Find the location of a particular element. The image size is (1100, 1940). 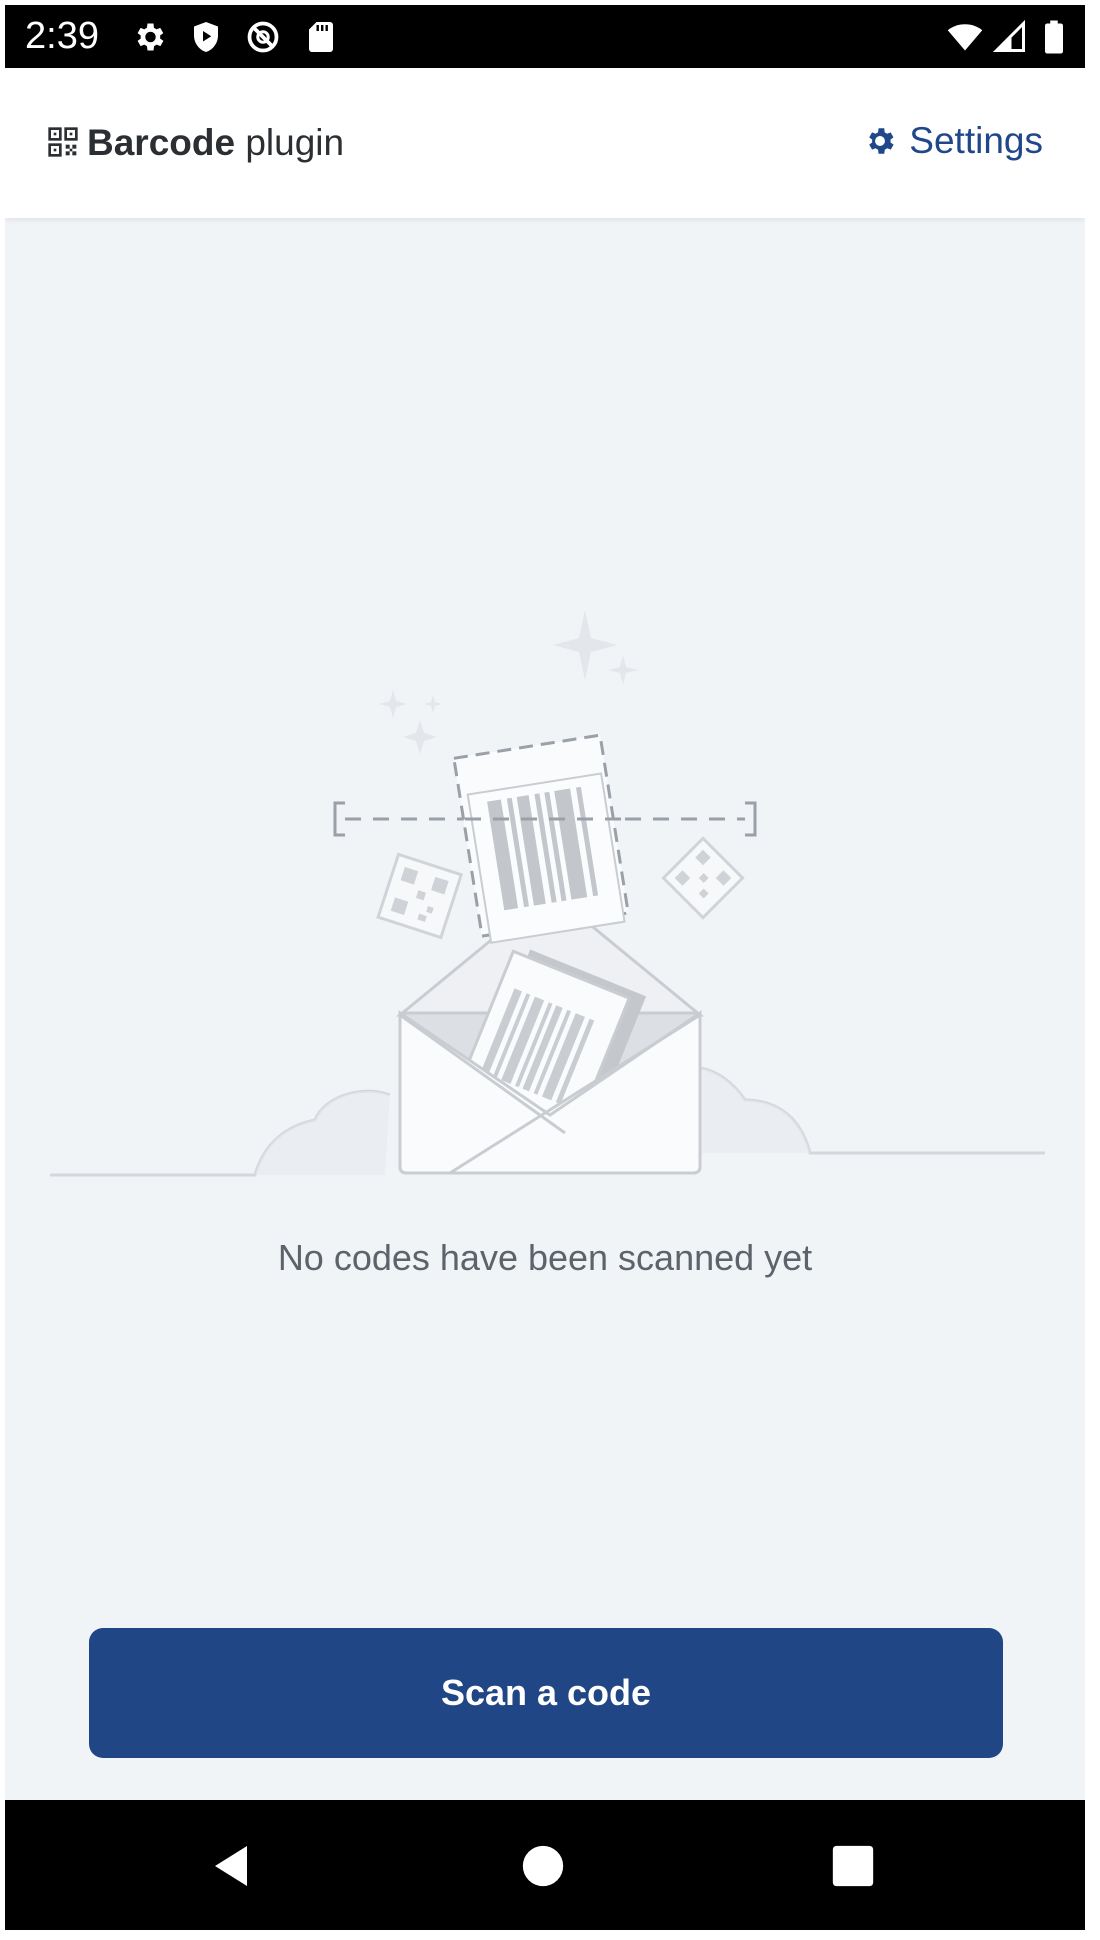

settings-button: Settings is located at coordinates (953, 141).